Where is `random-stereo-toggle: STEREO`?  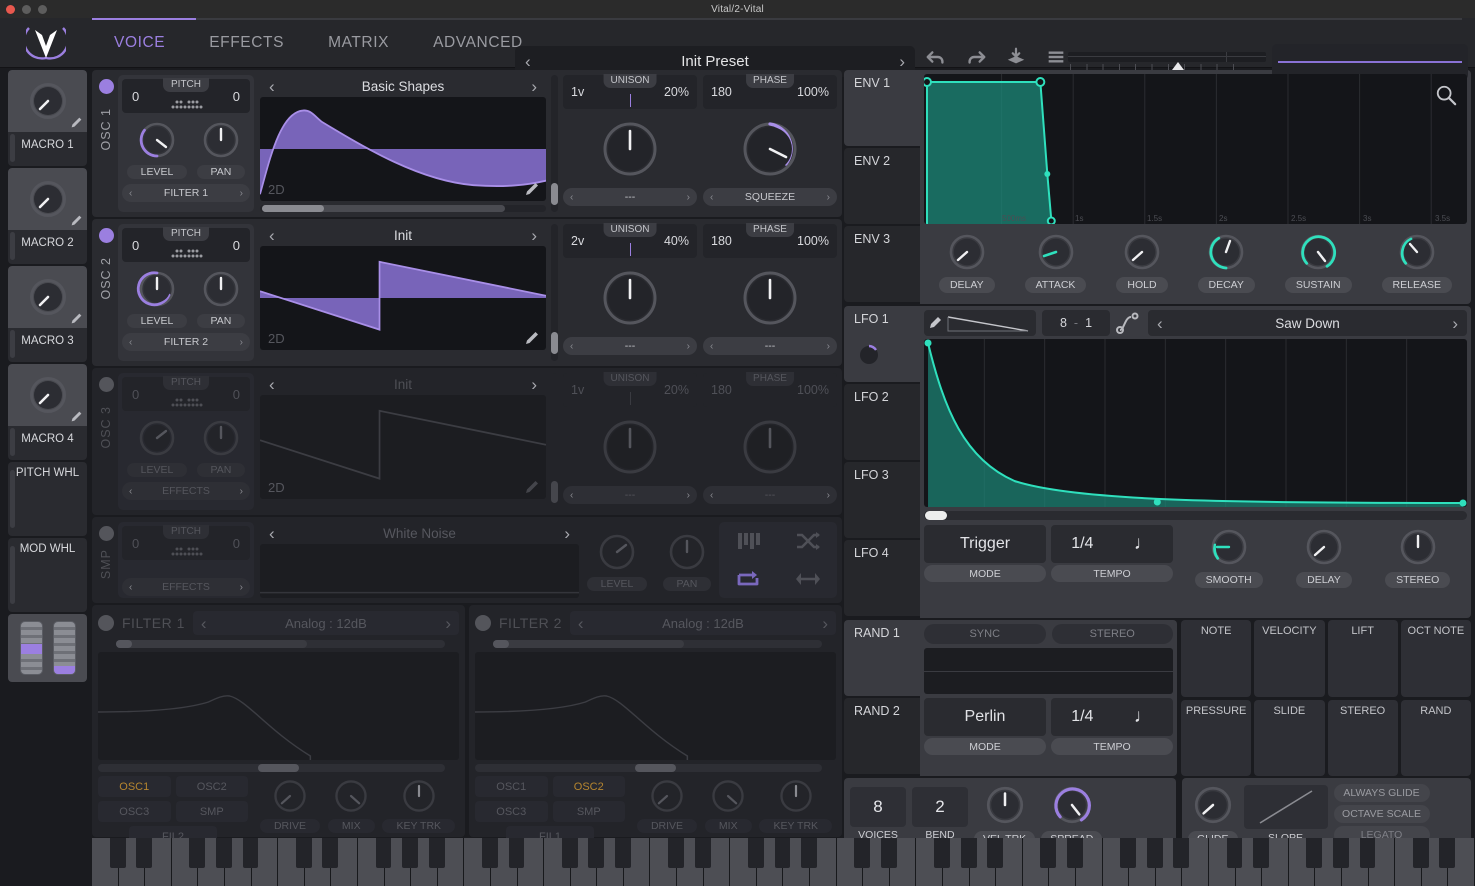
random-stereo-toggle: STEREO is located at coordinates (1112, 634).